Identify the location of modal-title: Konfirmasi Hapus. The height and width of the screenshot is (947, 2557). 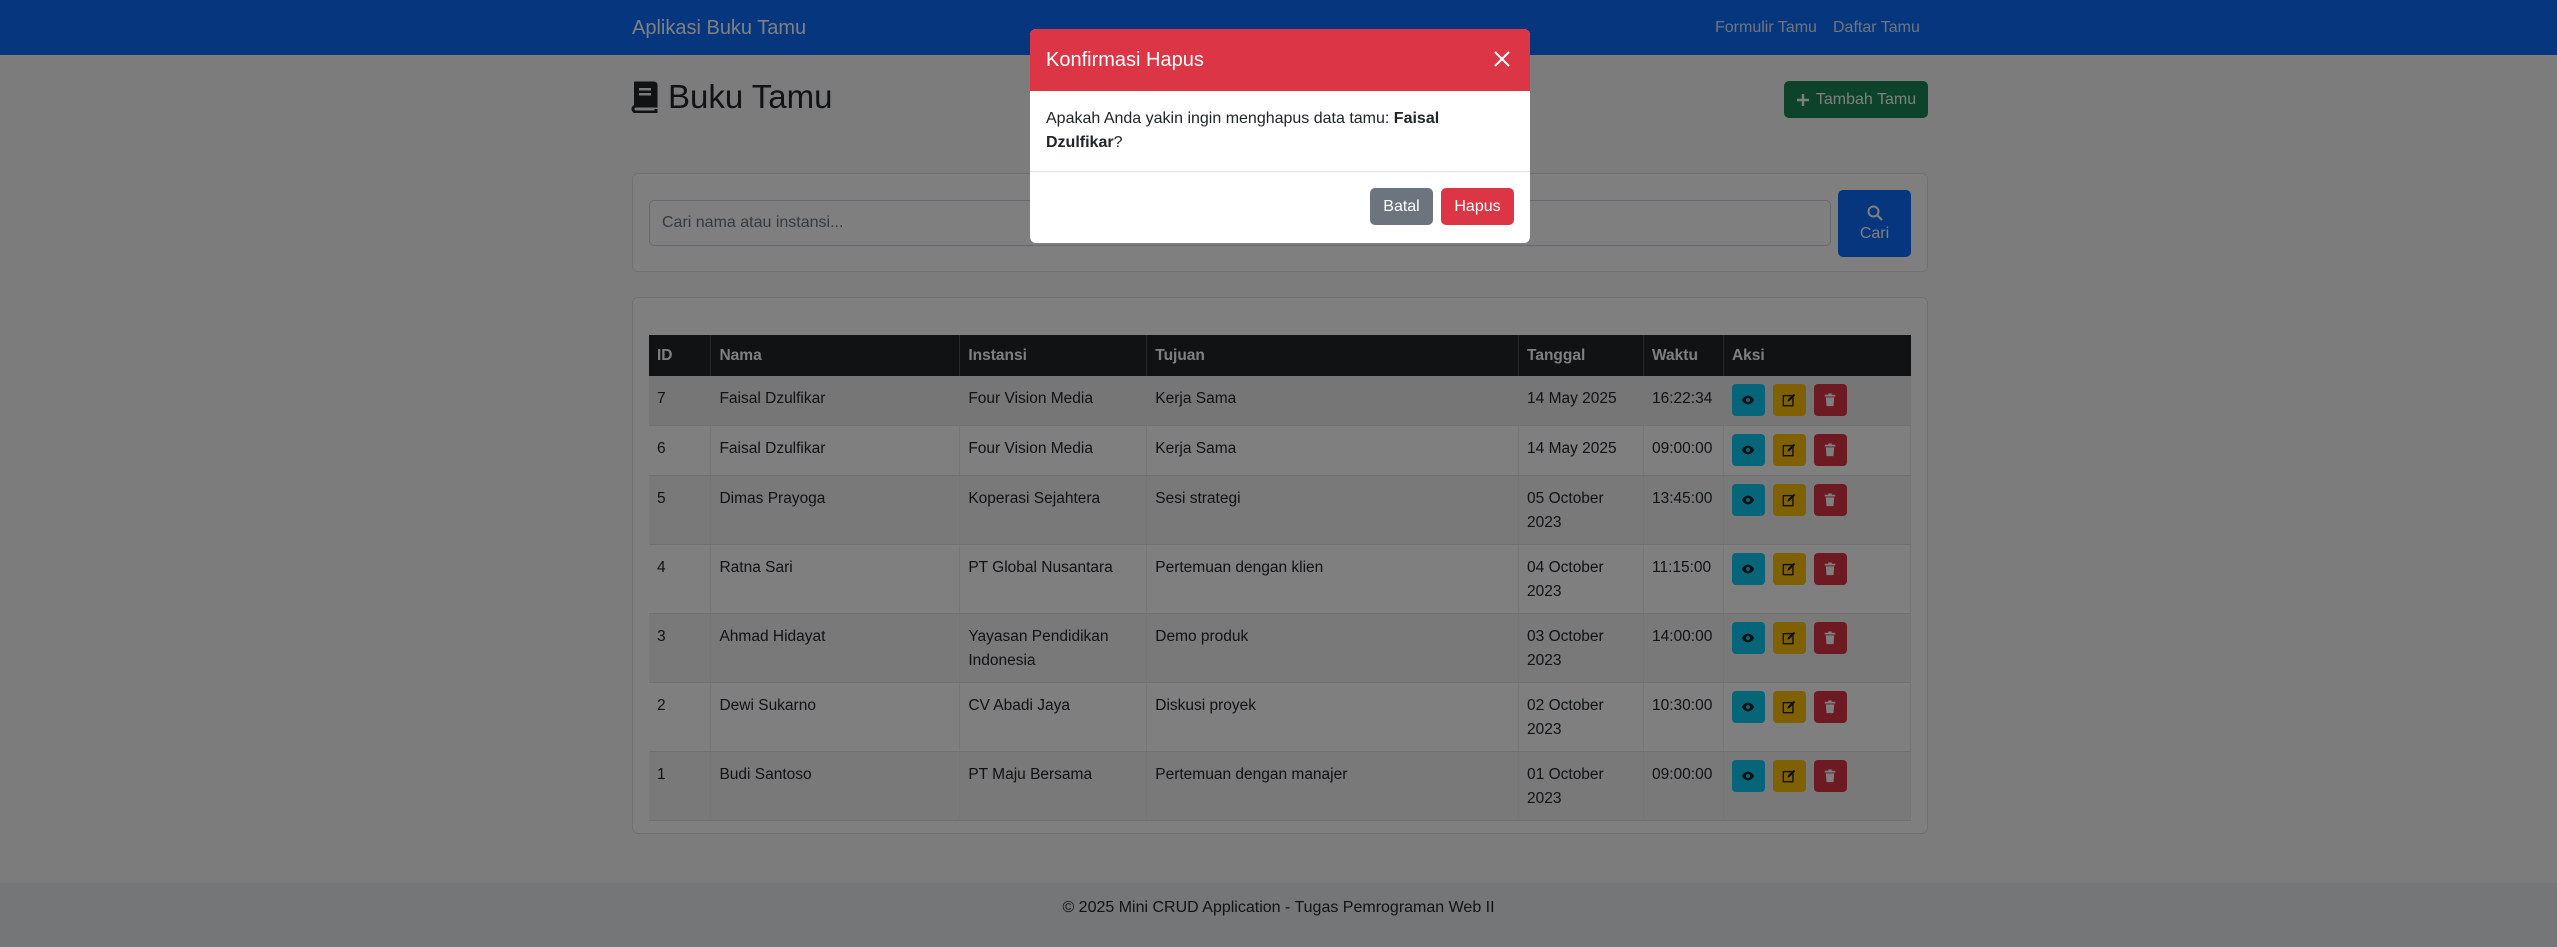
(1125, 59).